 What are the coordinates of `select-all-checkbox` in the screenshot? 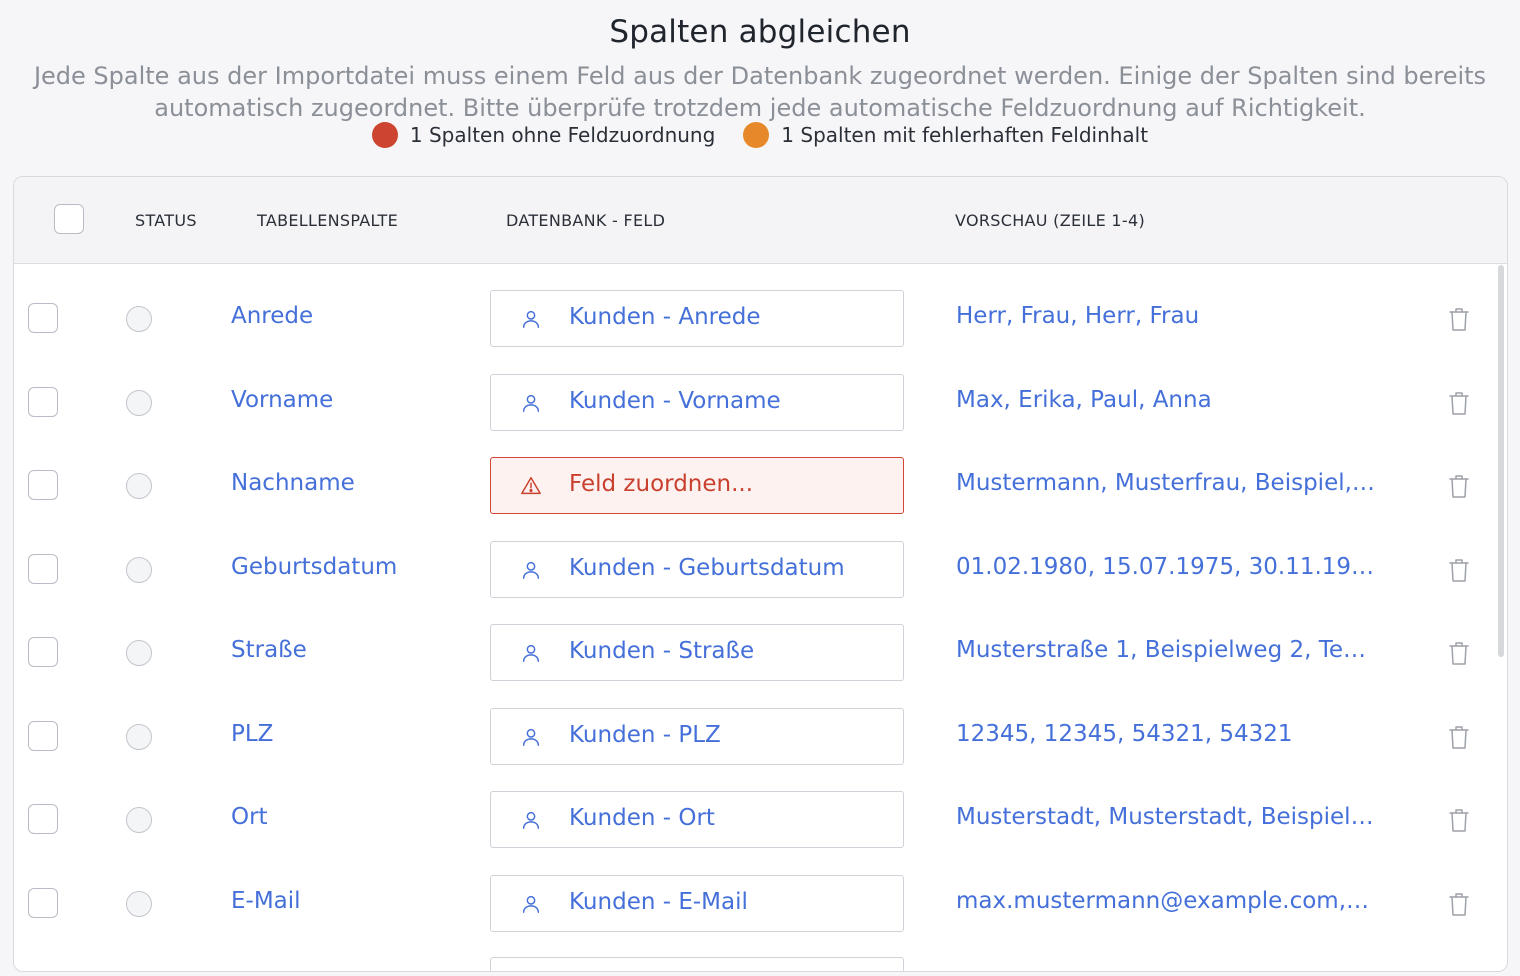 It's located at (69, 219).